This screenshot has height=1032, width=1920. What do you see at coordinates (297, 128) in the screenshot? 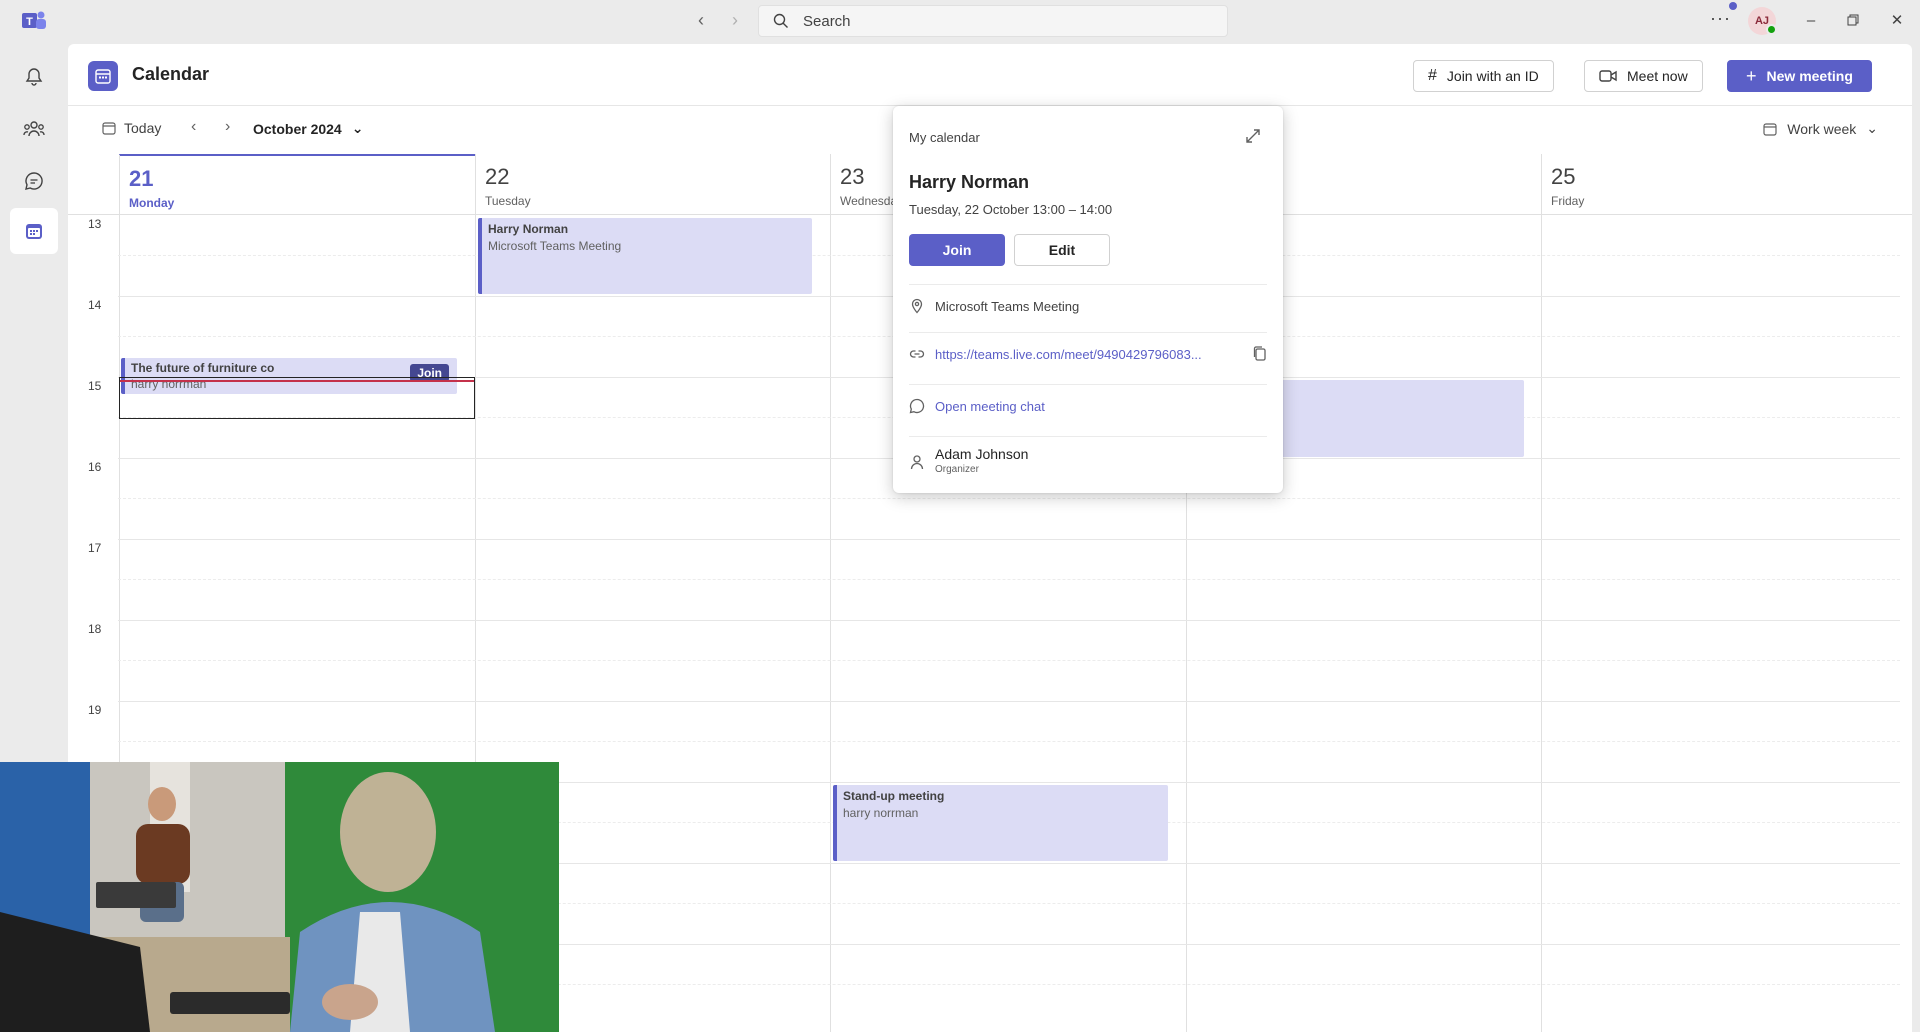
I see `month-label: October 2024` at bounding box center [297, 128].